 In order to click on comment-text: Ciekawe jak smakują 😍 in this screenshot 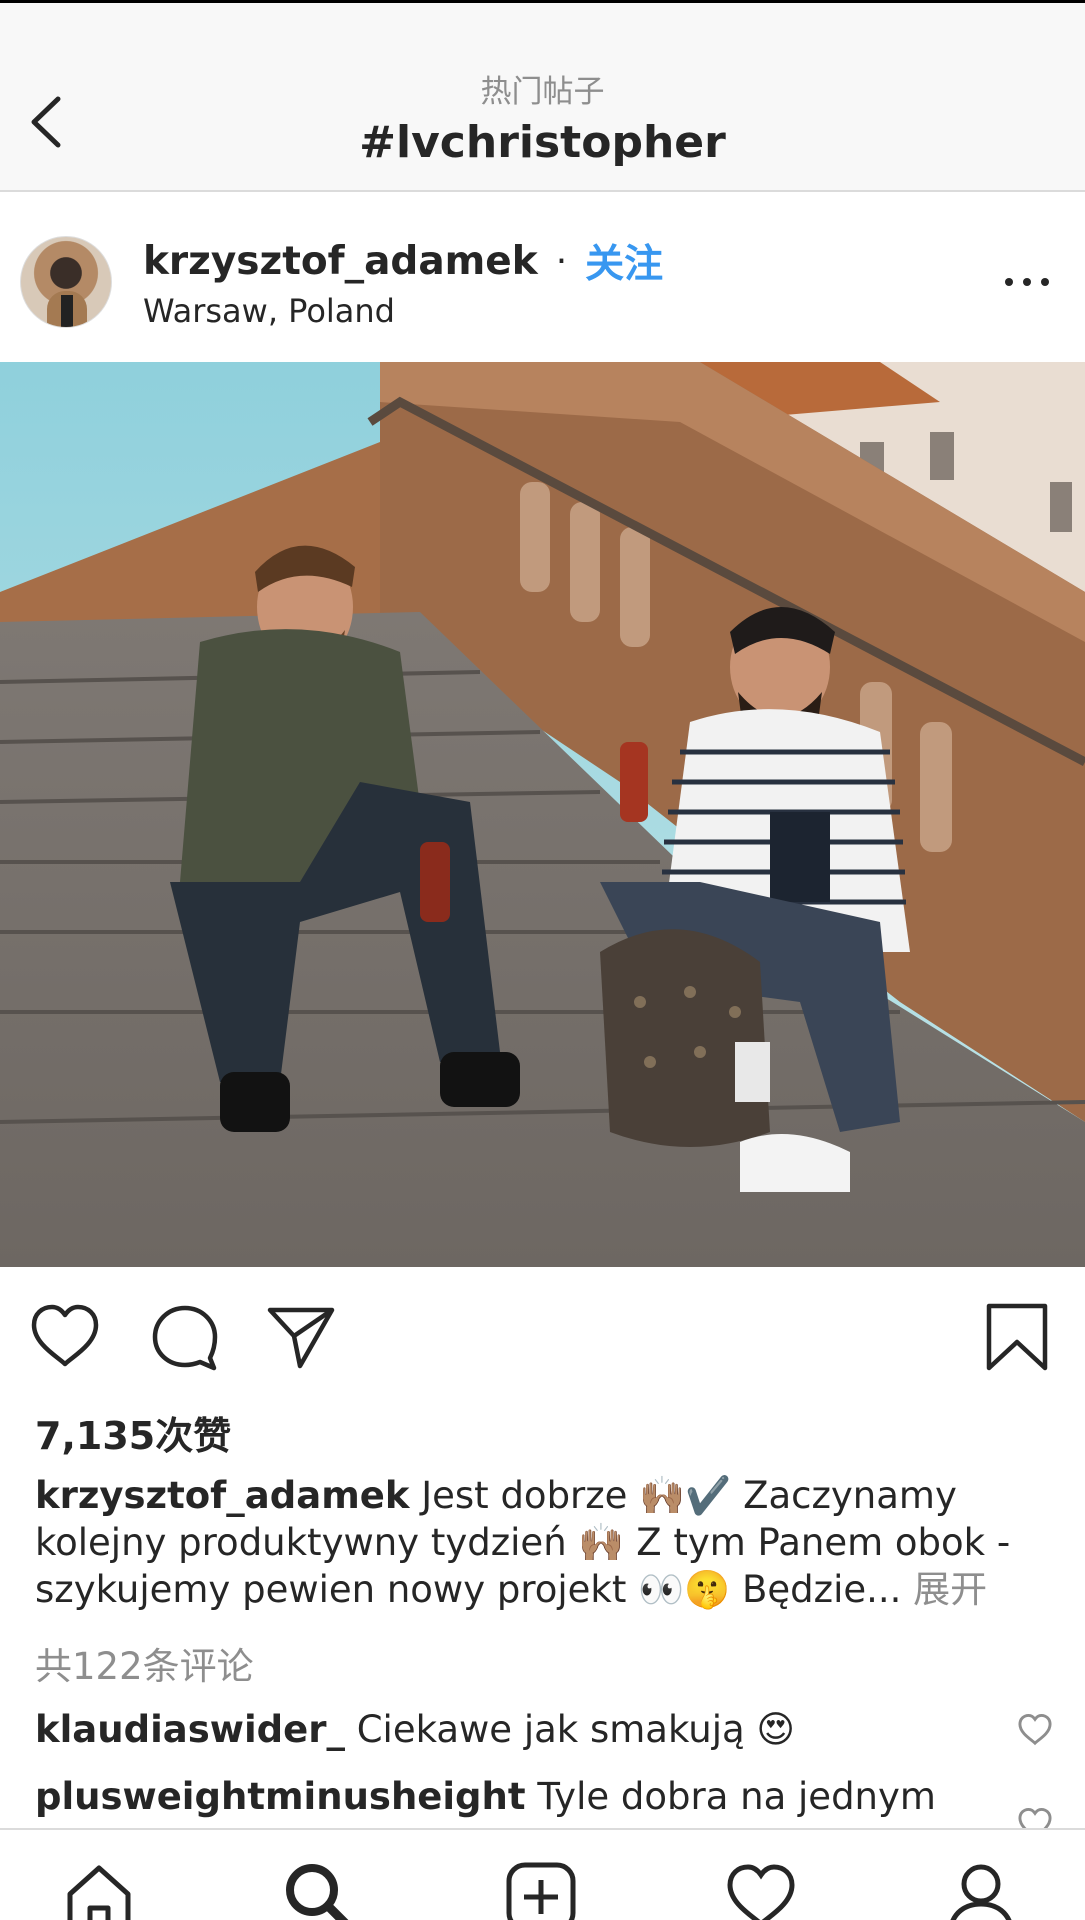, I will do `click(575, 1729)`.